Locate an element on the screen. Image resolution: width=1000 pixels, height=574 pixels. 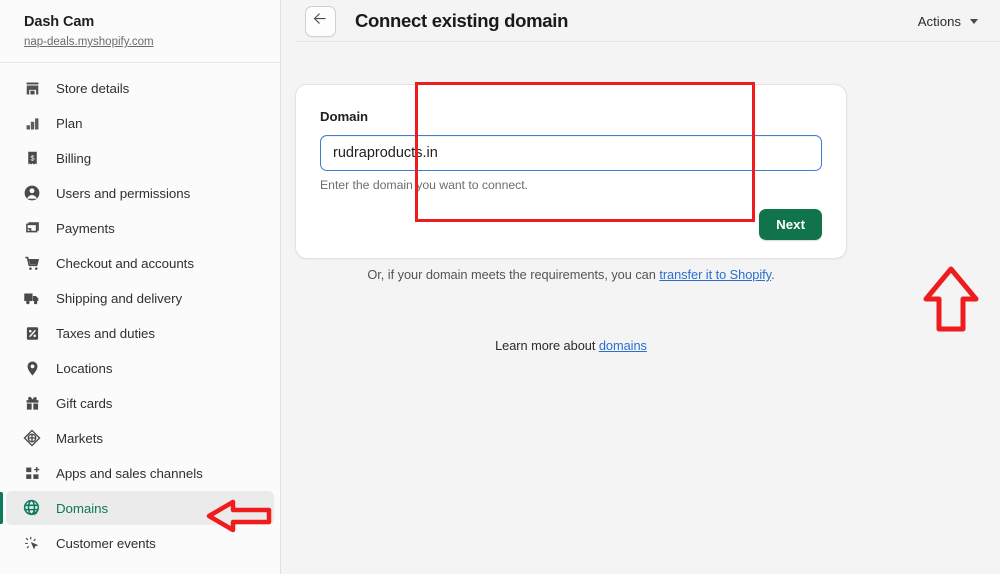
chevron-down-icon is located at coordinates (974, 21).